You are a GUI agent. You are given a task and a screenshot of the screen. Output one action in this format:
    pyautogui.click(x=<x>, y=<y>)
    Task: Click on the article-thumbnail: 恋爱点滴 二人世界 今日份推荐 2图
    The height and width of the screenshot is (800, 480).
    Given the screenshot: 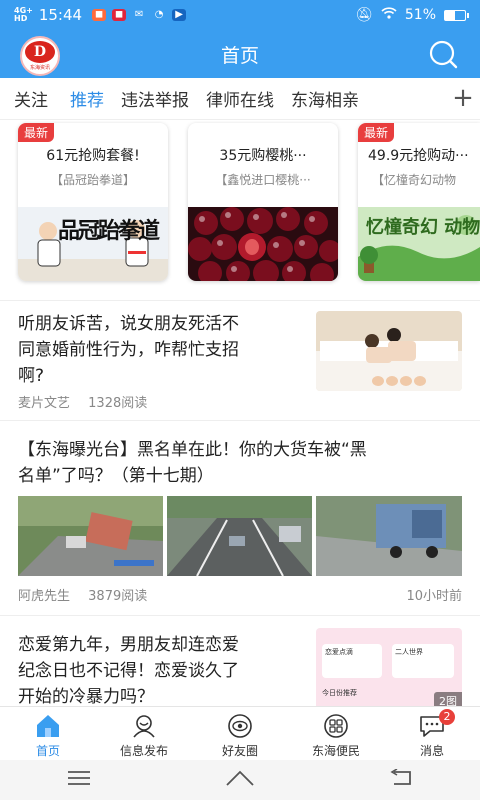 What is the action you would take?
    pyautogui.click(x=389, y=667)
    